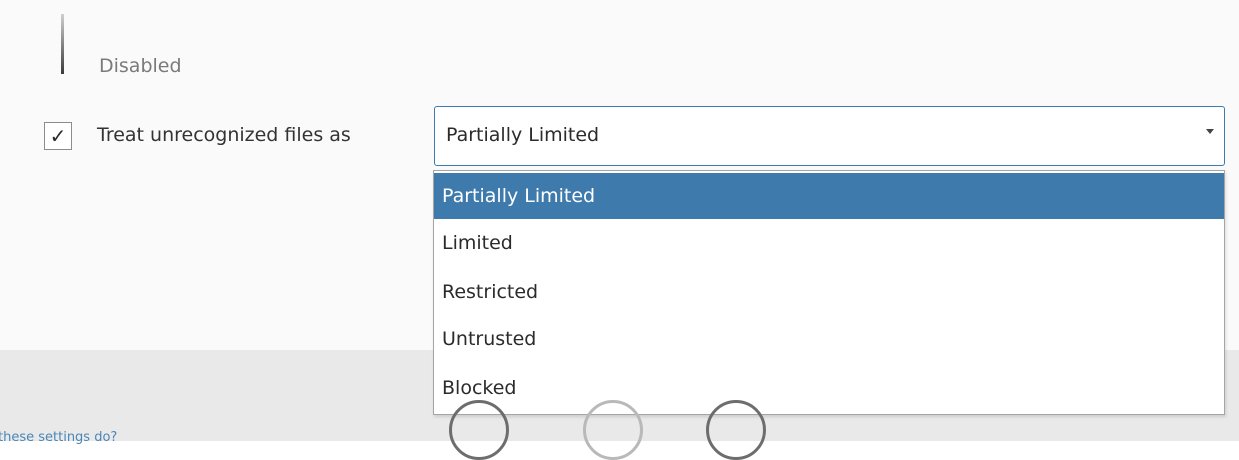  What do you see at coordinates (224, 135) in the screenshot?
I see `treat-unrecognized-label: Treat unrecognized files as` at bounding box center [224, 135].